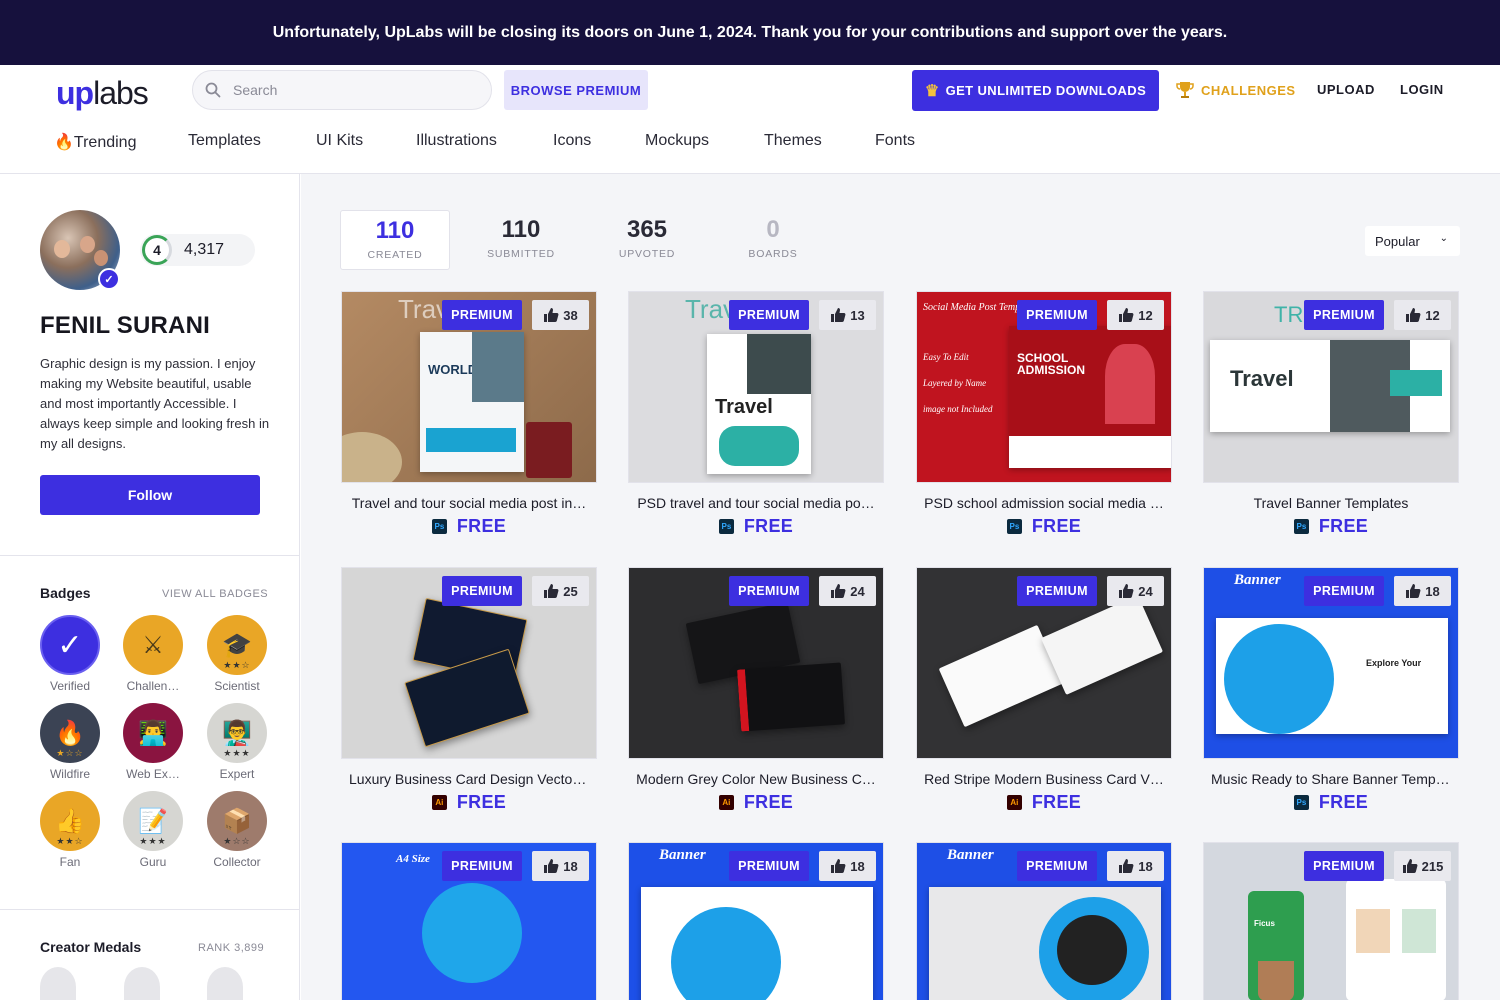 The image size is (1500, 1000). I want to click on star-rating-icon: ★★☆, so click(237, 665).